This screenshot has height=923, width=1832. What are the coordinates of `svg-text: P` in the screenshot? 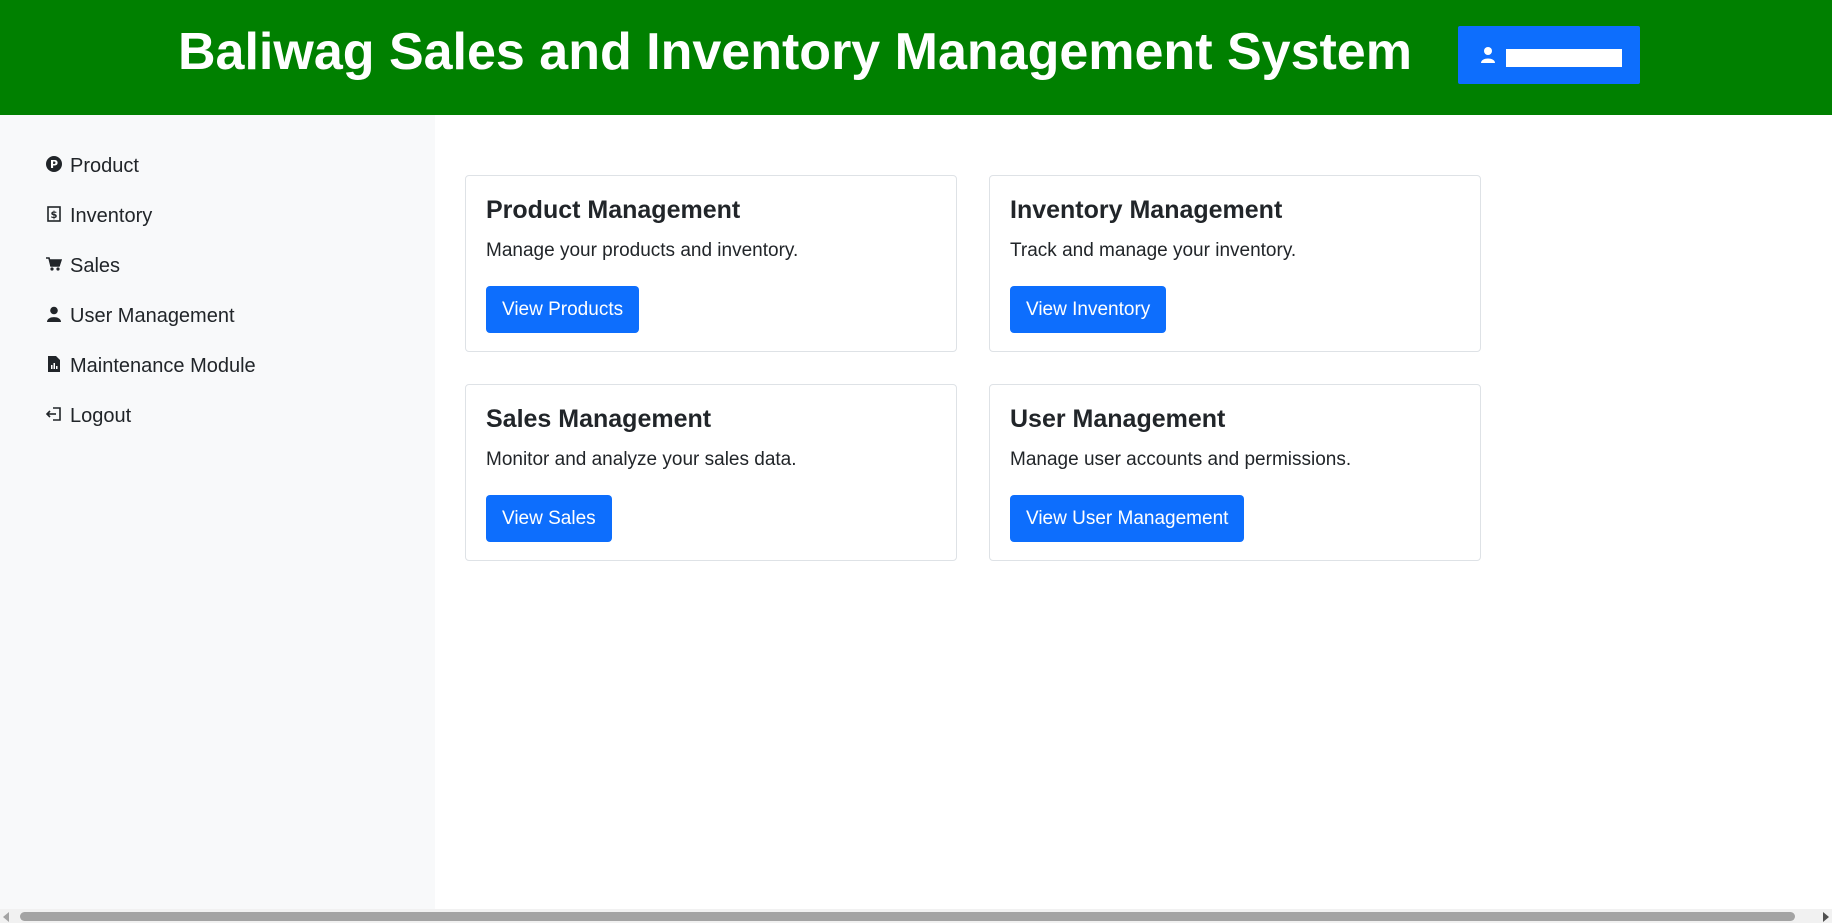 It's located at (54, 164).